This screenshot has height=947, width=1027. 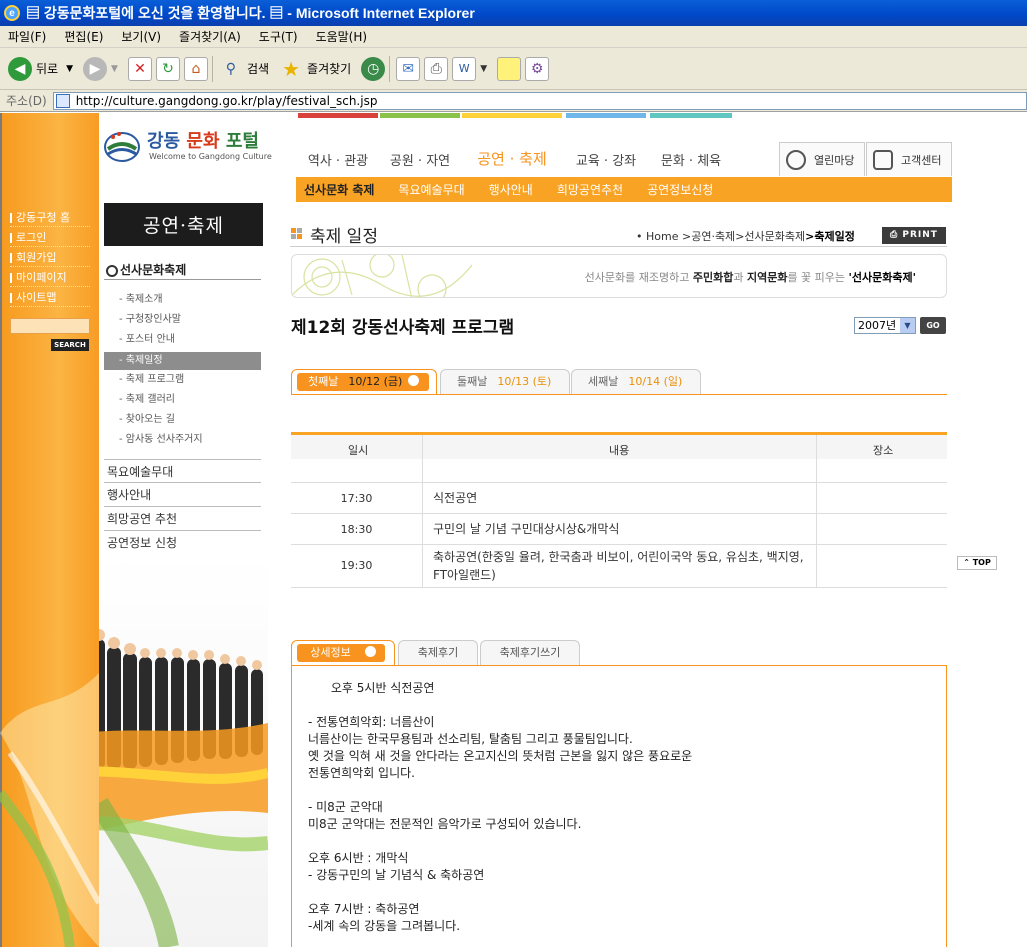 What do you see at coordinates (139, 68) in the screenshot?
I see `stop-icon: ✕` at bounding box center [139, 68].